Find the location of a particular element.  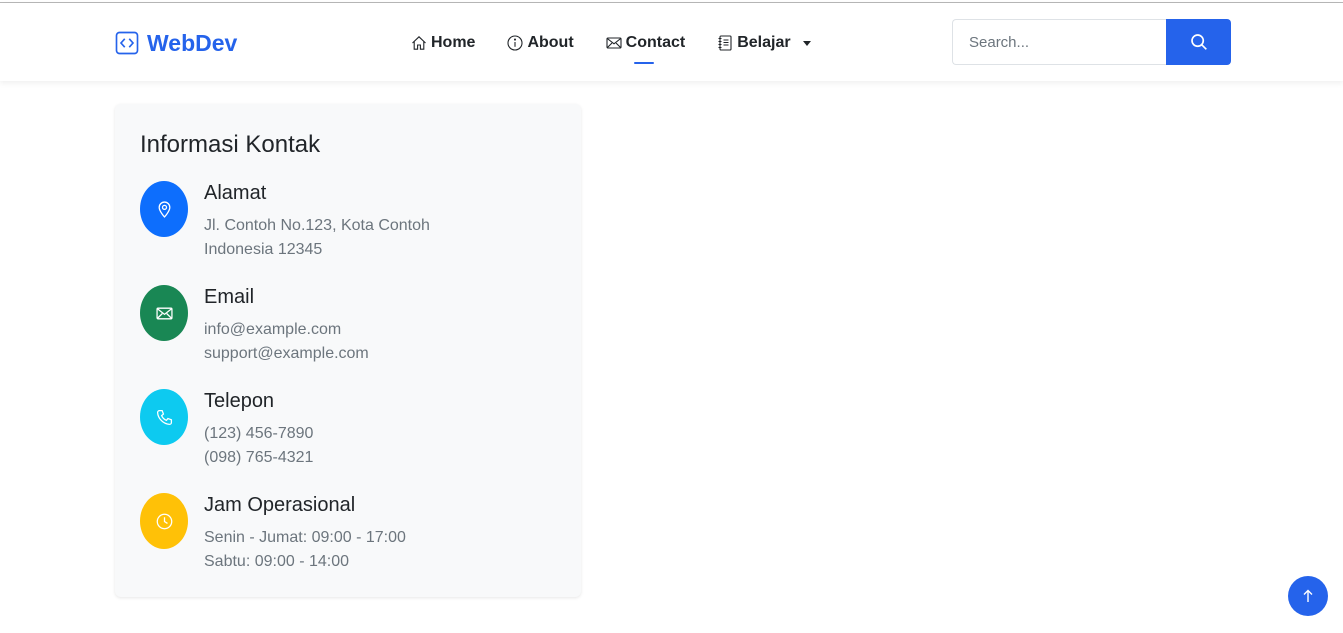

info-line-hours-1: Senin - Jumat: 09:00 - 17:00 is located at coordinates (305, 537).